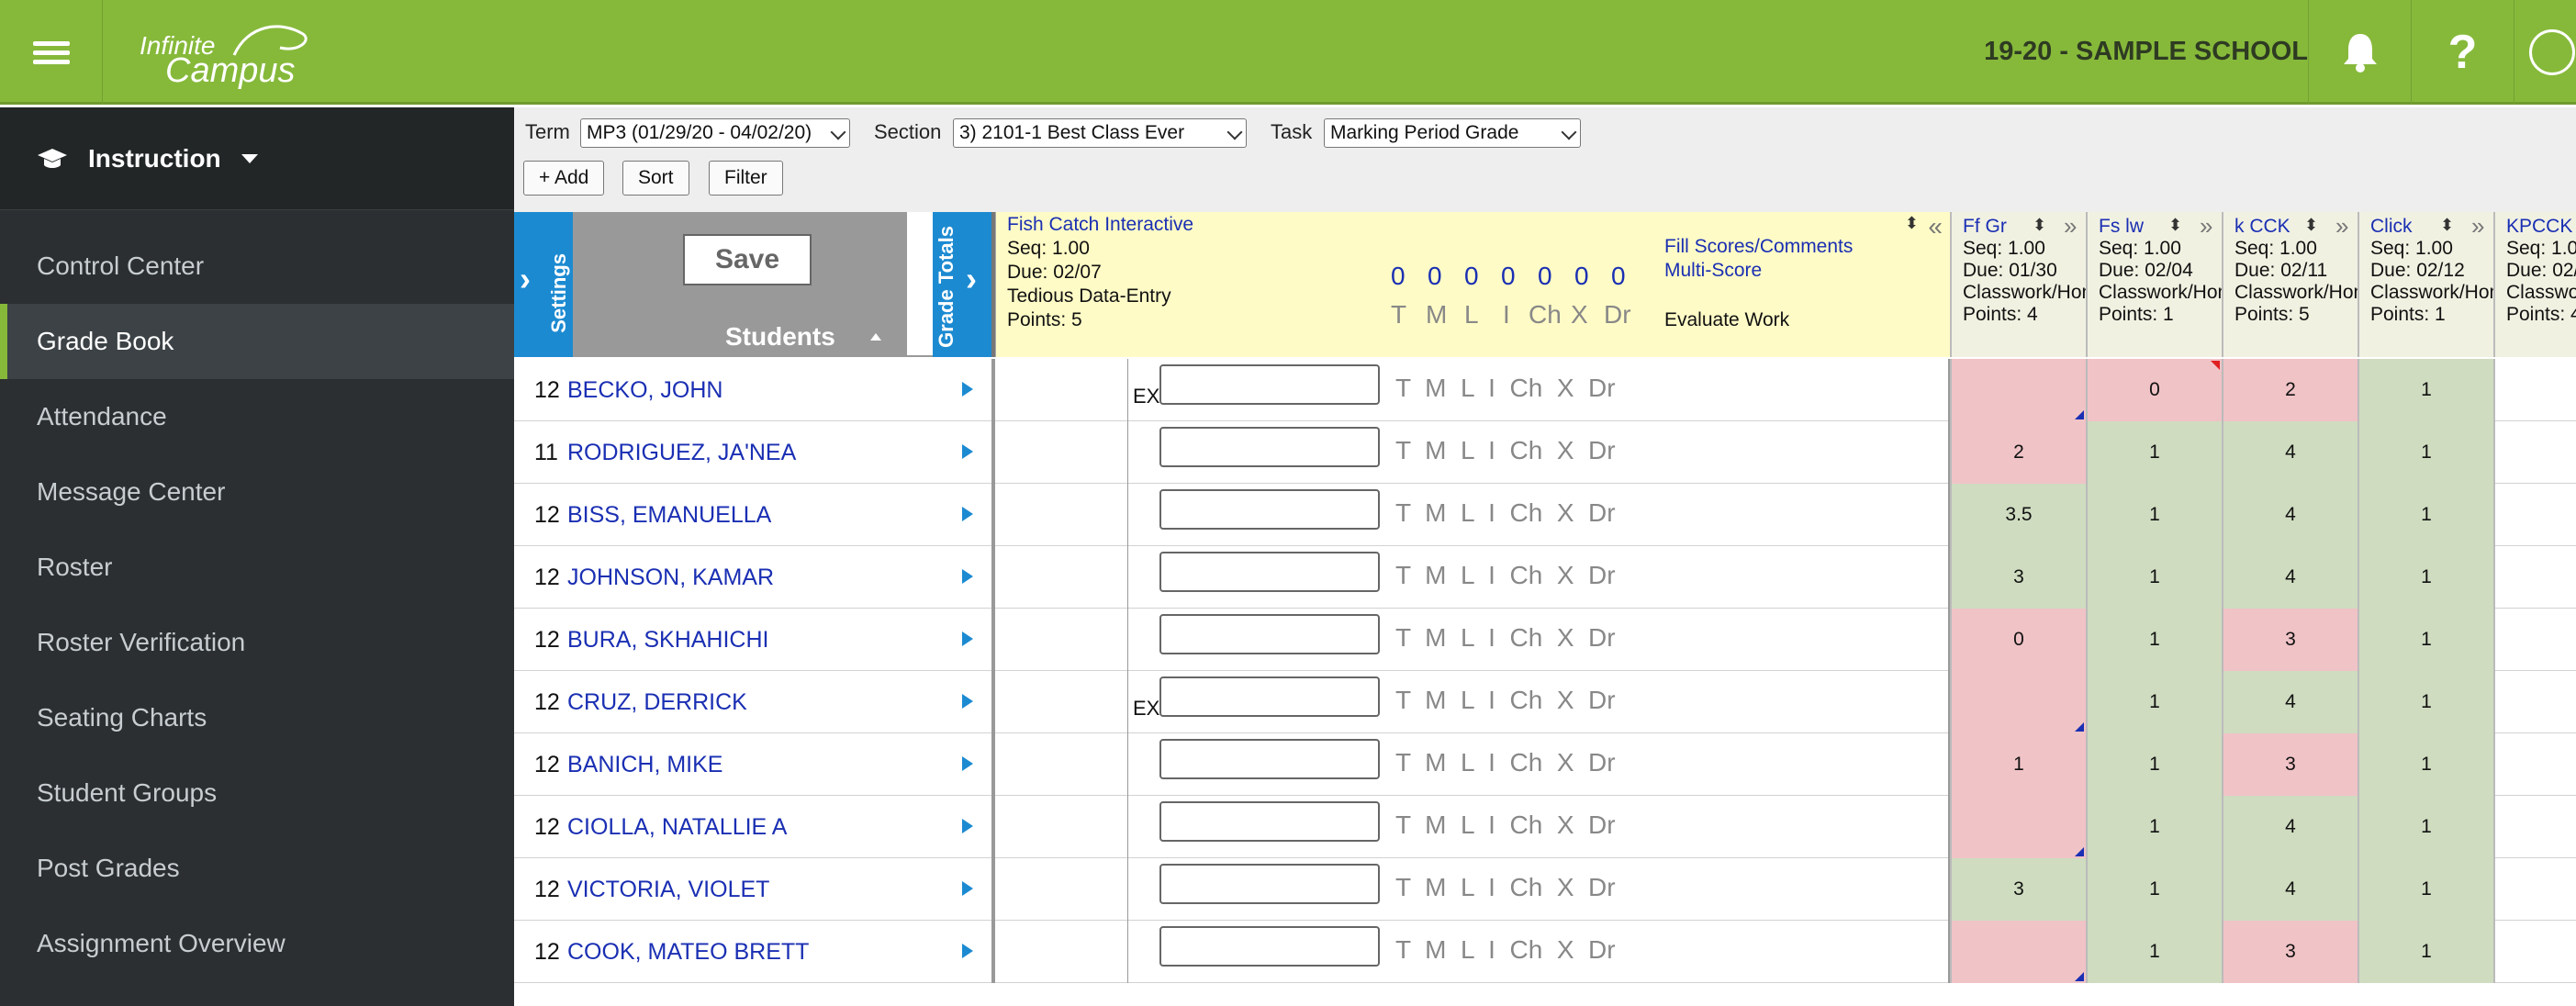  What do you see at coordinates (257, 567) in the screenshot?
I see `sidebar-item-roster: Roster` at bounding box center [257, 567].